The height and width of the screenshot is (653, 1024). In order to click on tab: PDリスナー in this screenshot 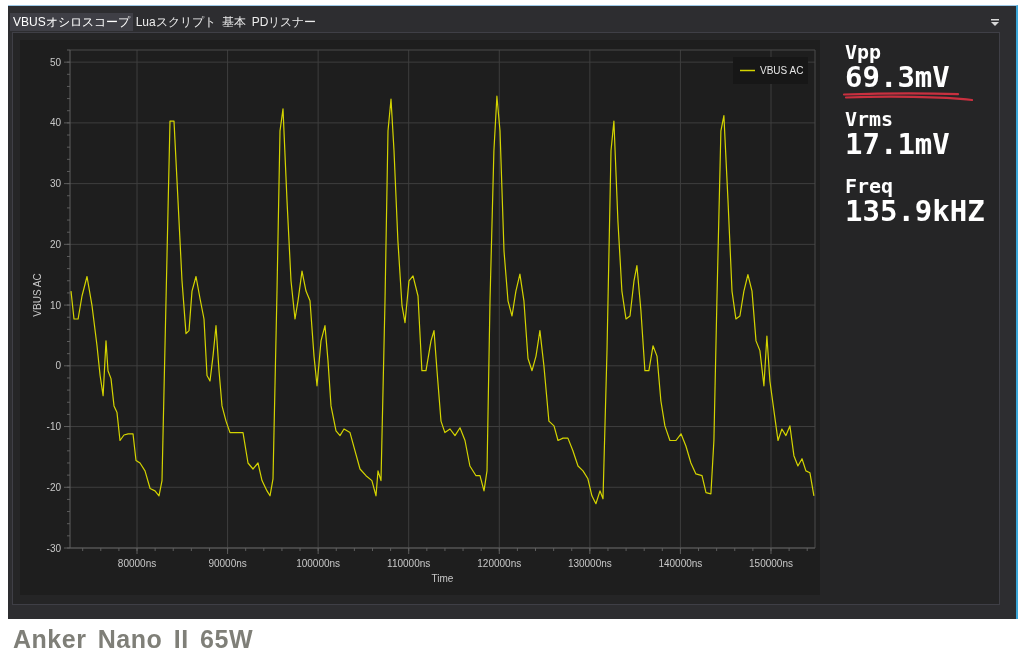, I will do `click(284, 22)`.